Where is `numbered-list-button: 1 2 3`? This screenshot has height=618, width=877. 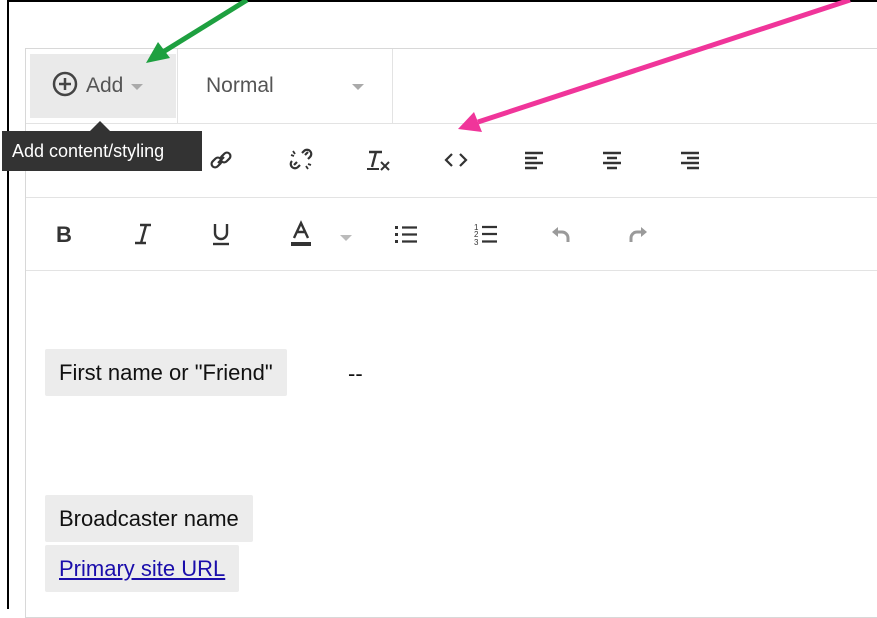 numbered-list-button: 1 2 3 is located at coordinates (486, 234).